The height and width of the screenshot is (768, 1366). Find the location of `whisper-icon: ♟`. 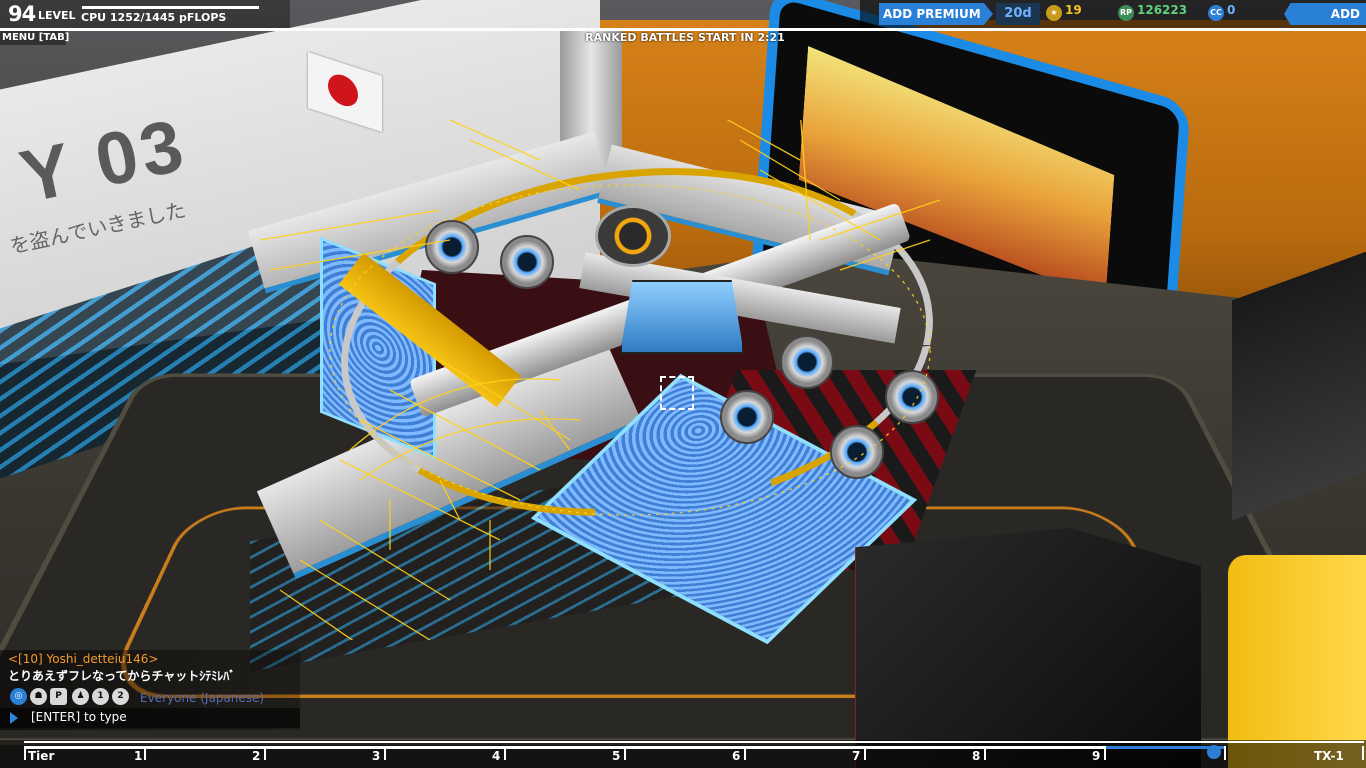

whisper-icon: ♟ is located at coordinates (80, 696).